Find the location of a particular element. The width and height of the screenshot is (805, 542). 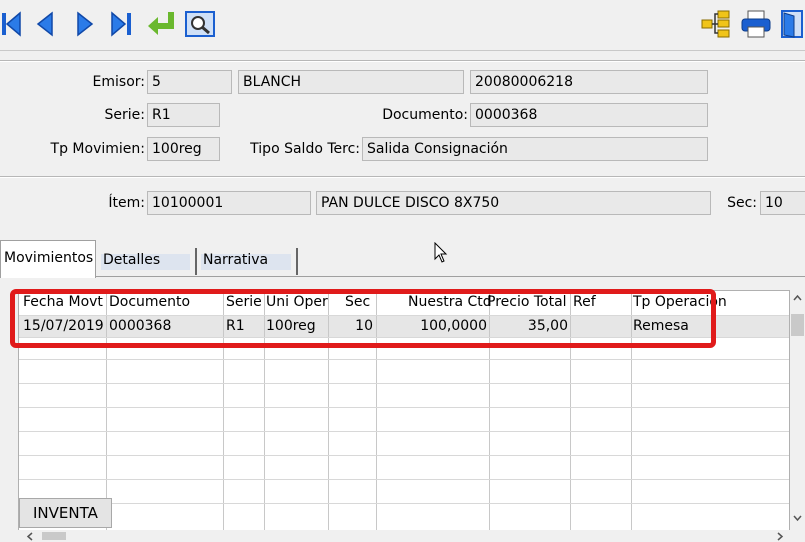

tab-movimientos-label: Movimientos is located at coordinates (49, 258).